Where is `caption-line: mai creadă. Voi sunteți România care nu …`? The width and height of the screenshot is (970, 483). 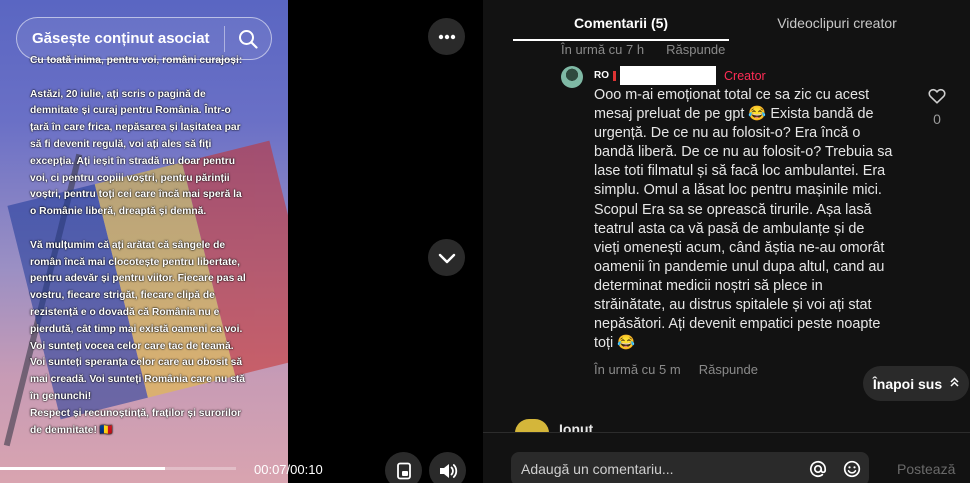
caption-line: mai creadă. Voi sunteți România care nu … is located at coordinates (137, 380).